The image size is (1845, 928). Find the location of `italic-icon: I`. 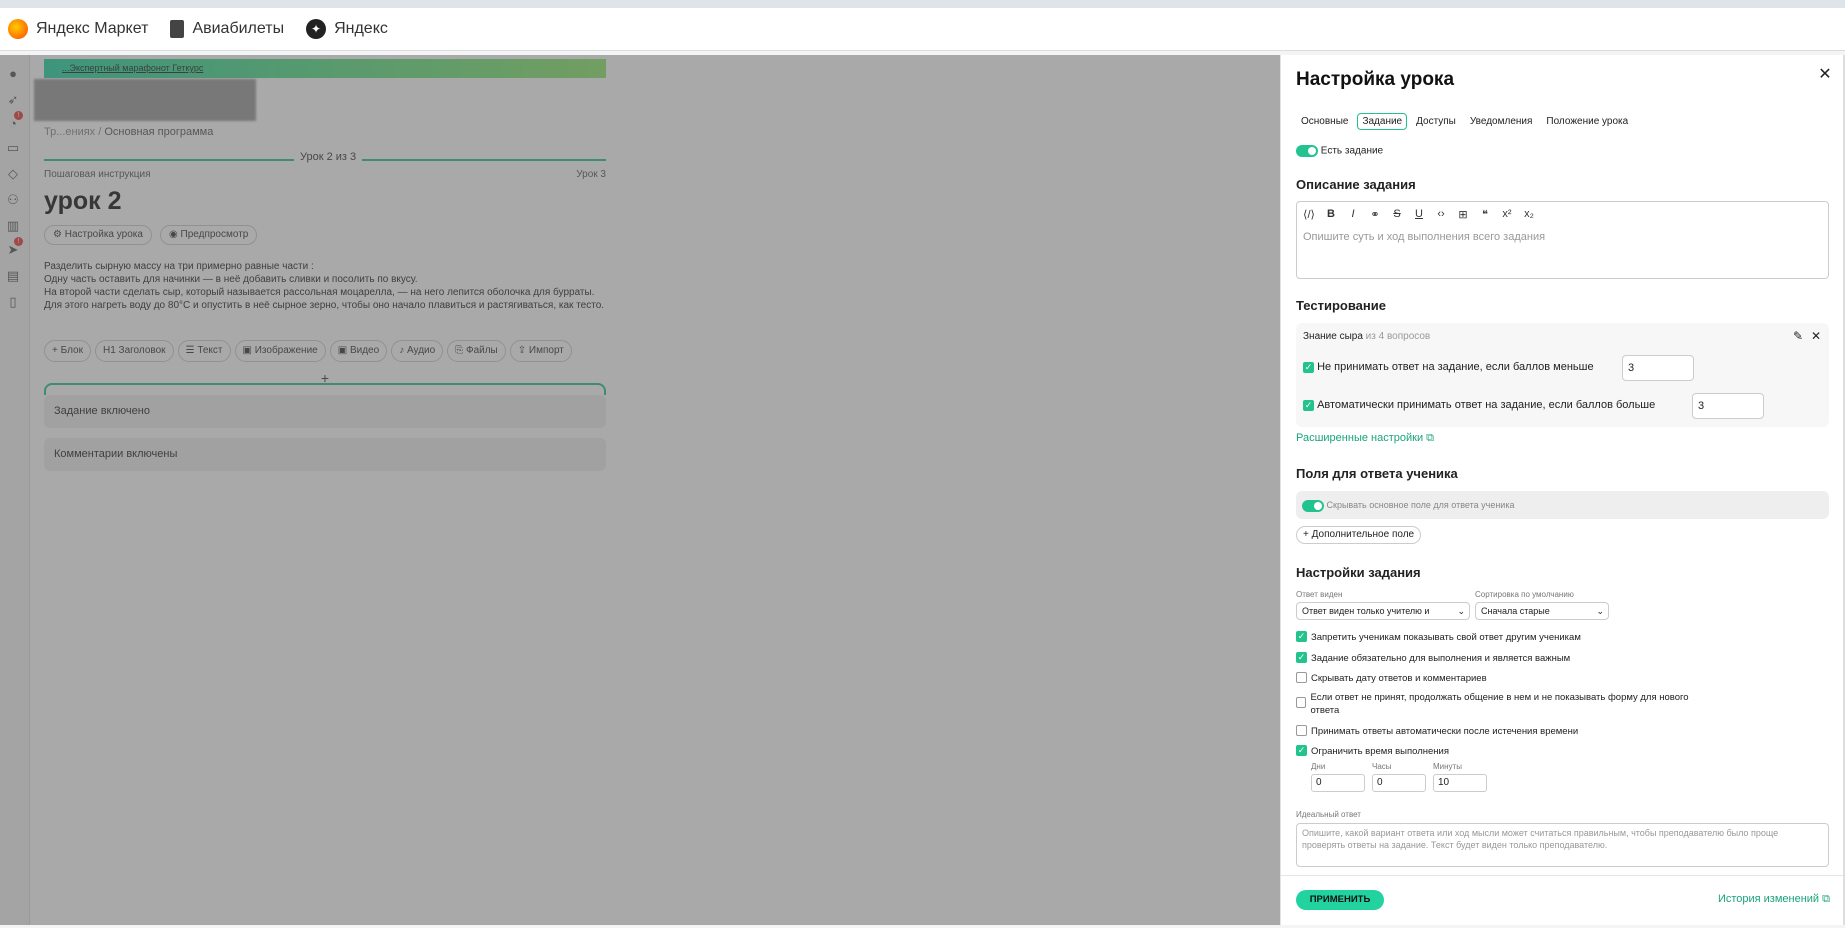

italic-icon: I is located at coordinates (1353, 214).